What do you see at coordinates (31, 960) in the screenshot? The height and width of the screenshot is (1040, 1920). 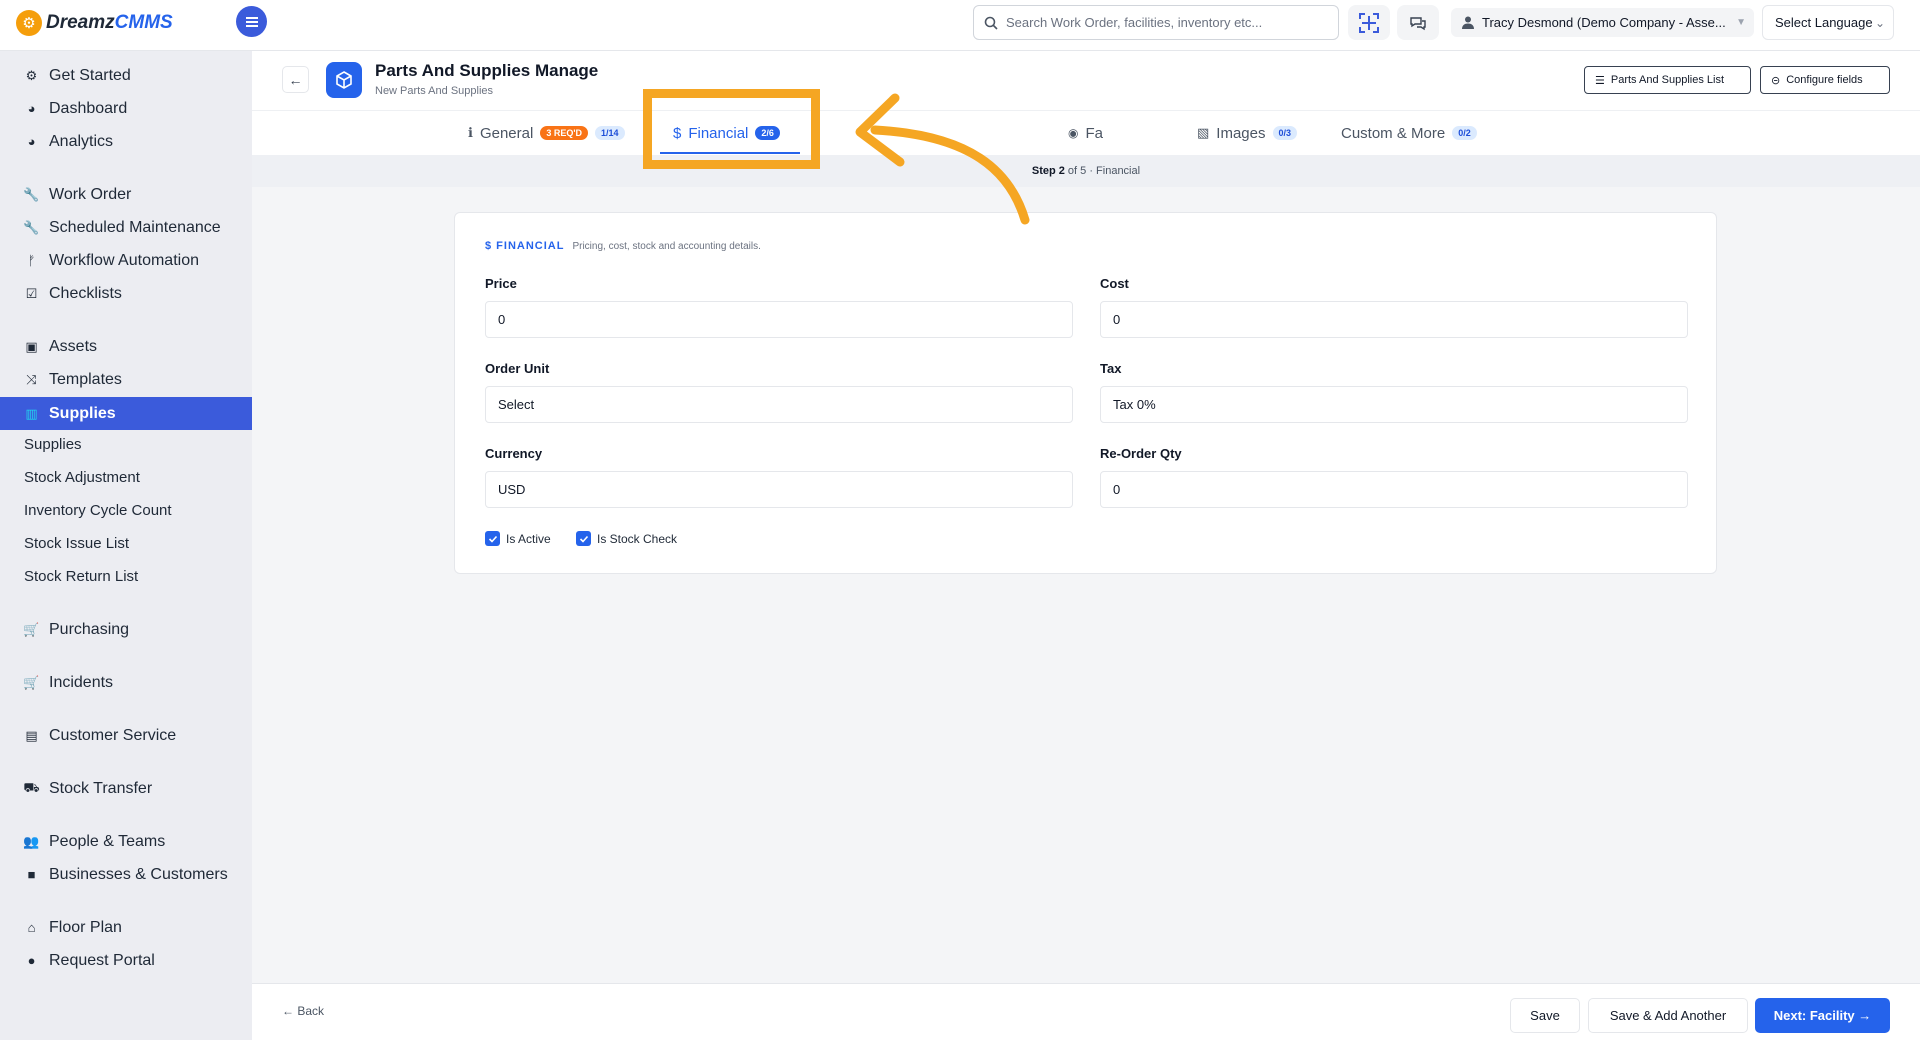 I see `chat-icon: ●` at bounding box center [31, 960].